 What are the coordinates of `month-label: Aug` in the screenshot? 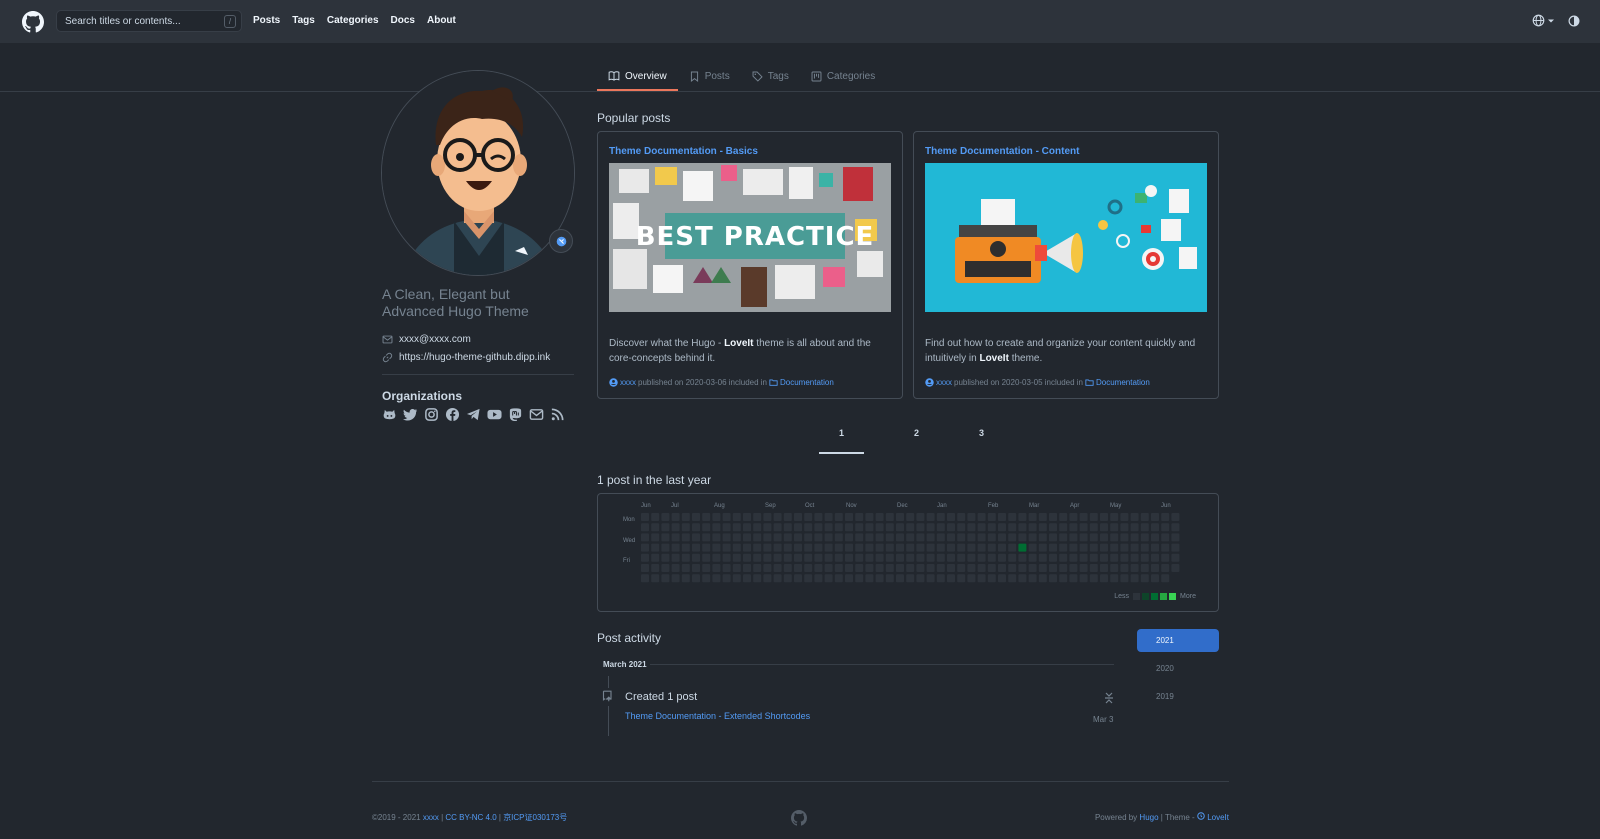 It's located at (719, 506).